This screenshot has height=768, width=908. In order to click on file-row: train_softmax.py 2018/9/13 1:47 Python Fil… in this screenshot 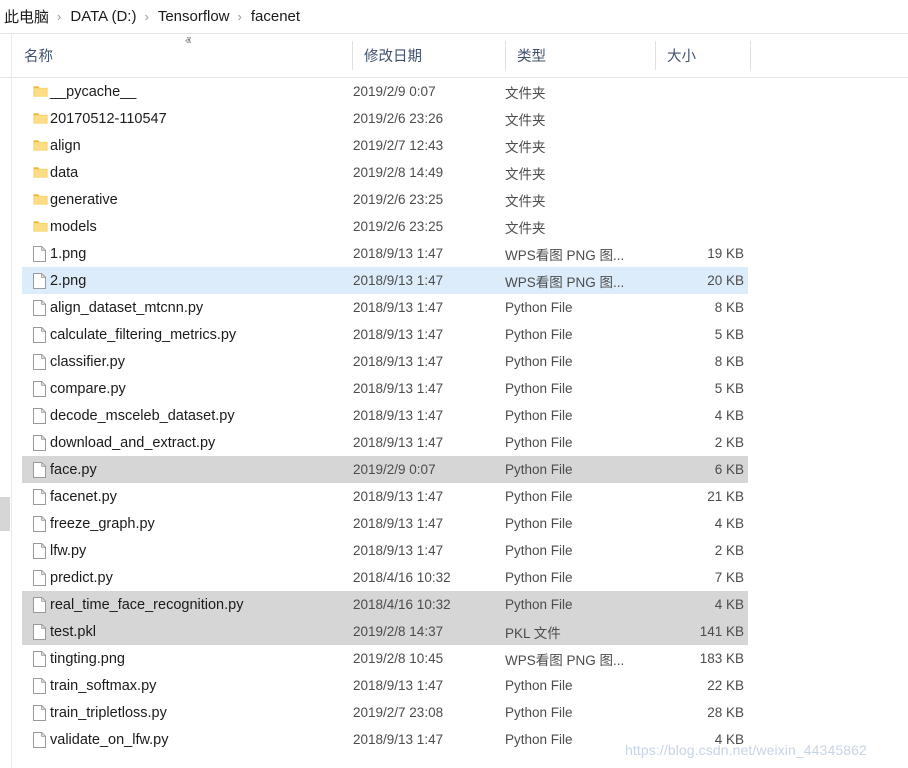, I will do `click(385, 685)`.